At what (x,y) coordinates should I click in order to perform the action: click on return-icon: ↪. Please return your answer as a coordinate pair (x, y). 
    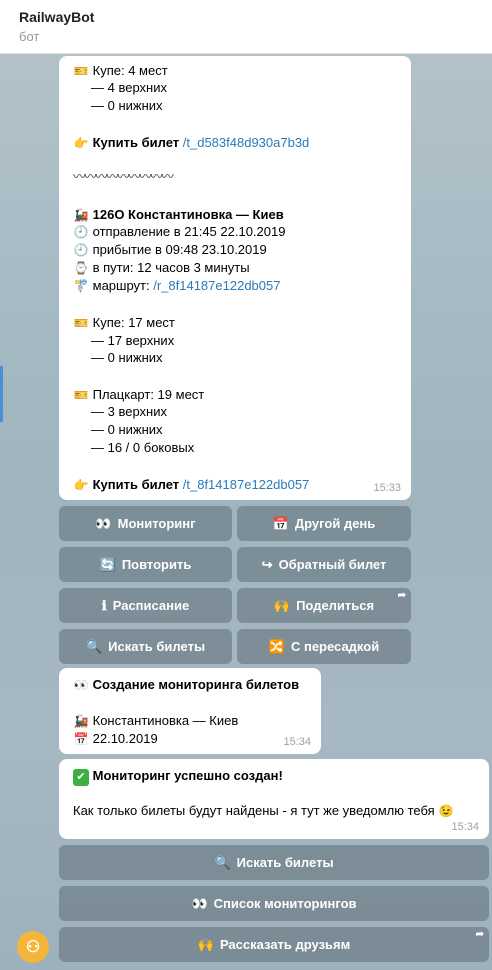
    Looking at the image, I should click on (267, 564).